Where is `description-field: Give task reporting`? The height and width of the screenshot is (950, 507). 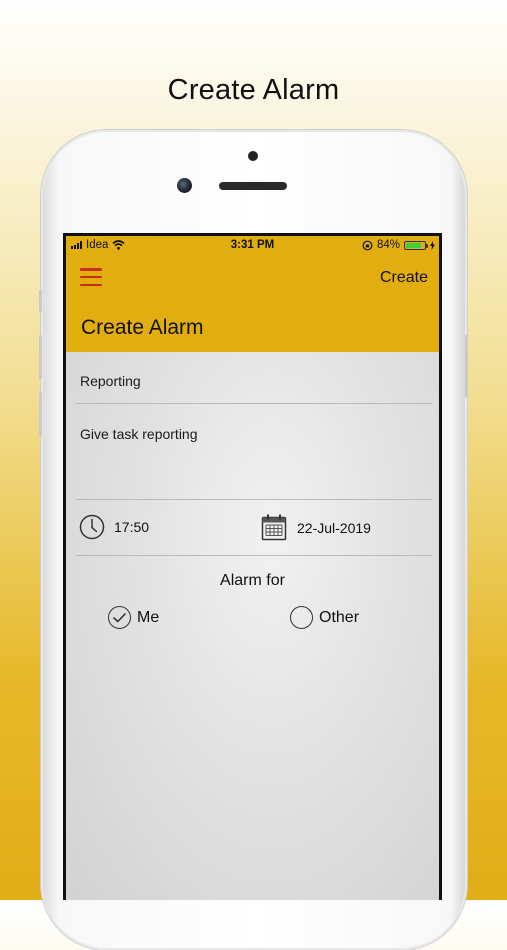
description-field: Give task reporting is located at coordinates (254, 452).